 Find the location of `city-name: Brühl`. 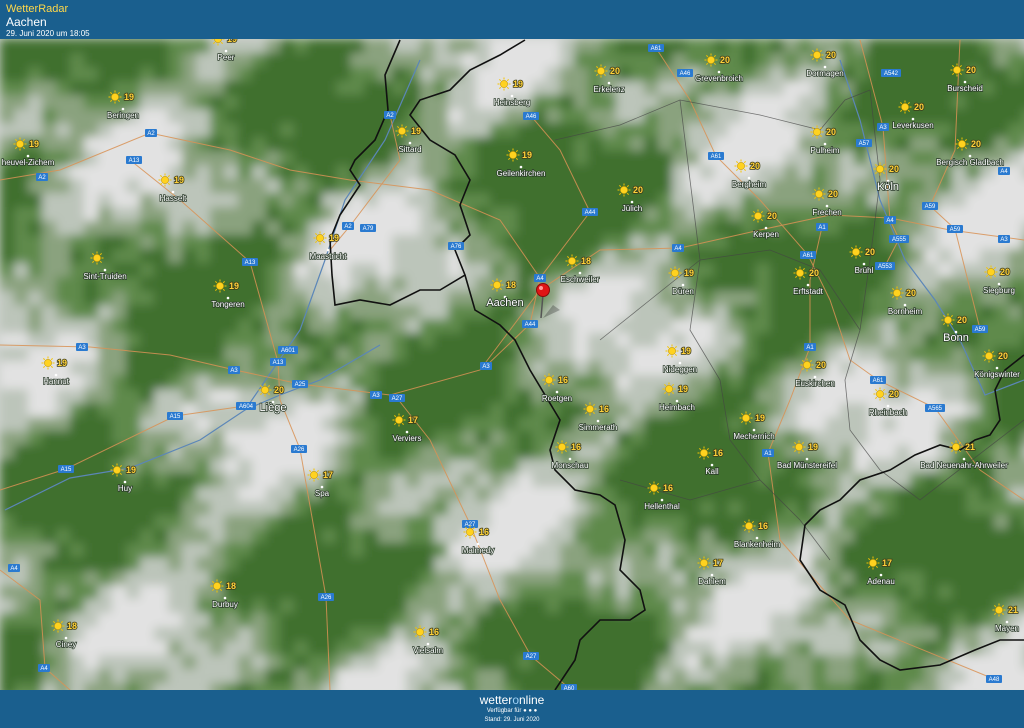

city-name: Brühl is located at coordinates (864, 270).